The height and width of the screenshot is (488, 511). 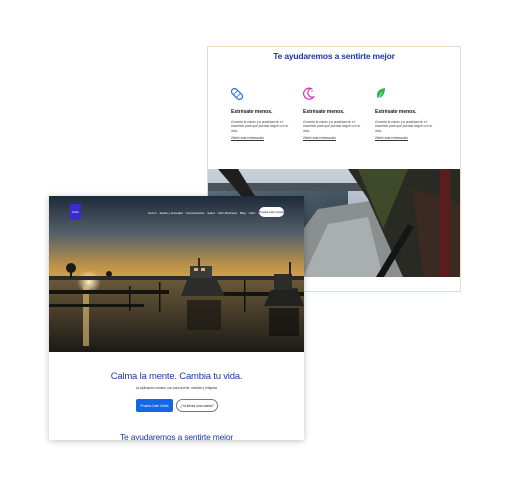 I want to click on have-account-button: ¿Ya tienes una cuenta?, so click(x=197, y=405).